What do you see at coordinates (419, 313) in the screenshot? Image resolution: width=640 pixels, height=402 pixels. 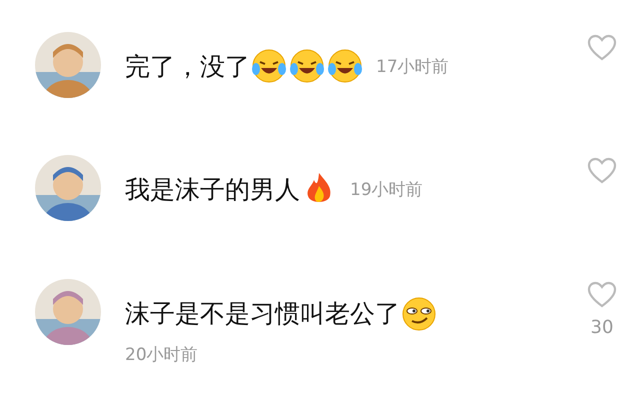 I see `smirking-emoji-icon` at bounding box center [419, 313].